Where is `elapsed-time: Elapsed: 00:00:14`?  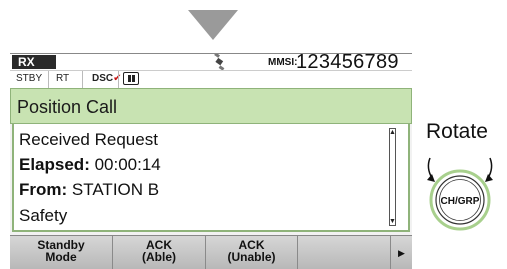
elapsed-time: Elapsed: 00:00:14 is located at coordinates (90, 165).